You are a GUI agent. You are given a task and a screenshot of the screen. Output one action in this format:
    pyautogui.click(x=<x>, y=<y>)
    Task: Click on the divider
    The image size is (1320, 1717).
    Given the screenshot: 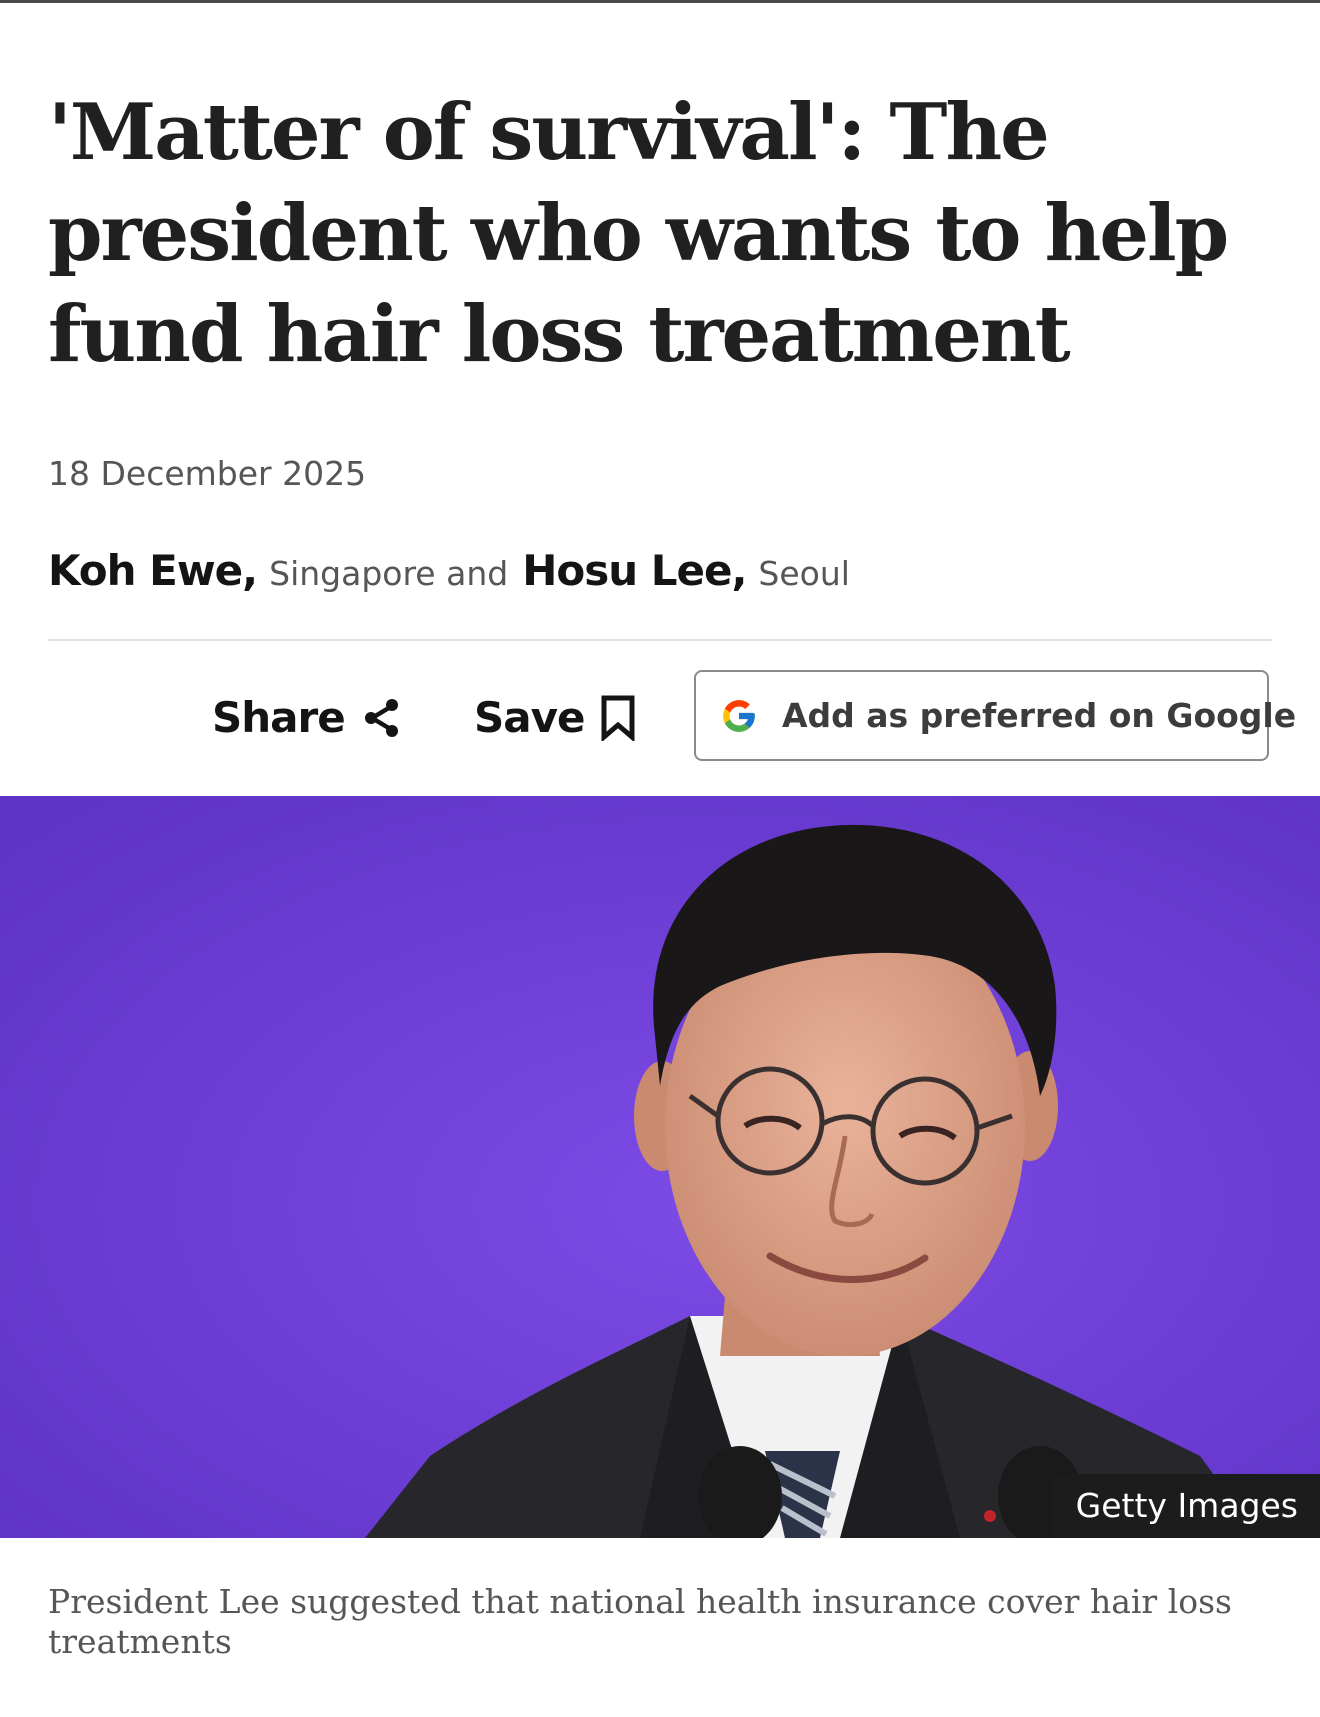 What is the action you would take?
    pyautogui.click(x=660, y=640)
    